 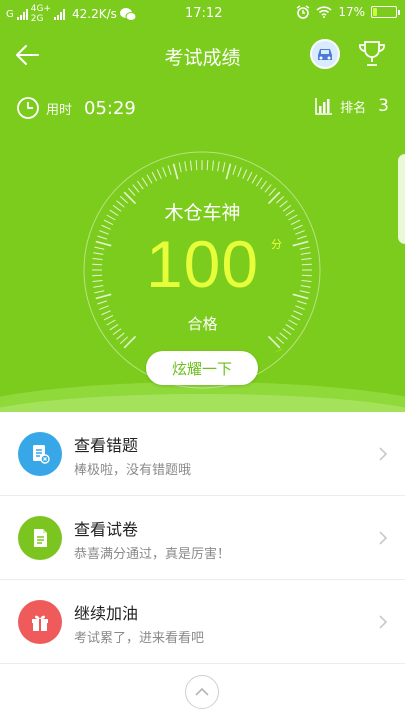 What do you see at coordinates (385, 12) in the screenshot?
I see `battery-icon` at bounding box center [385, 12].